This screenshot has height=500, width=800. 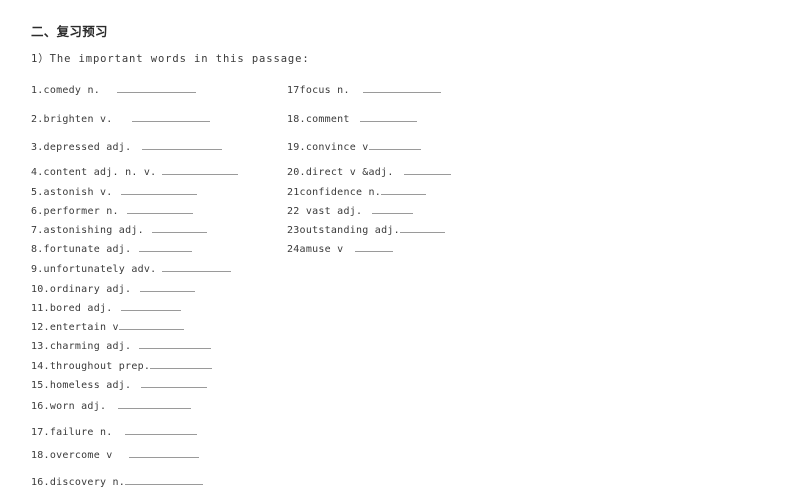 I want to click on vocabulary-entry: 5. astonish v., so click(x=114, y=191).